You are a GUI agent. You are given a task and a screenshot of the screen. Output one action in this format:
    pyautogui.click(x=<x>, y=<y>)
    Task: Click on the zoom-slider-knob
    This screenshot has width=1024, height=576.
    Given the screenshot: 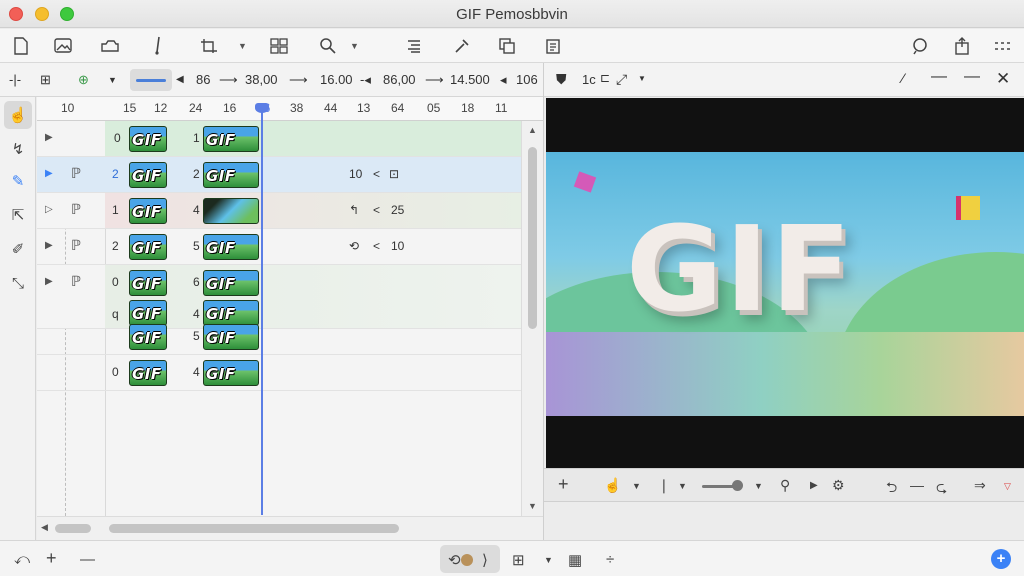 What is the action you would take?
    pyautogui.click(x=737, y=485)
    